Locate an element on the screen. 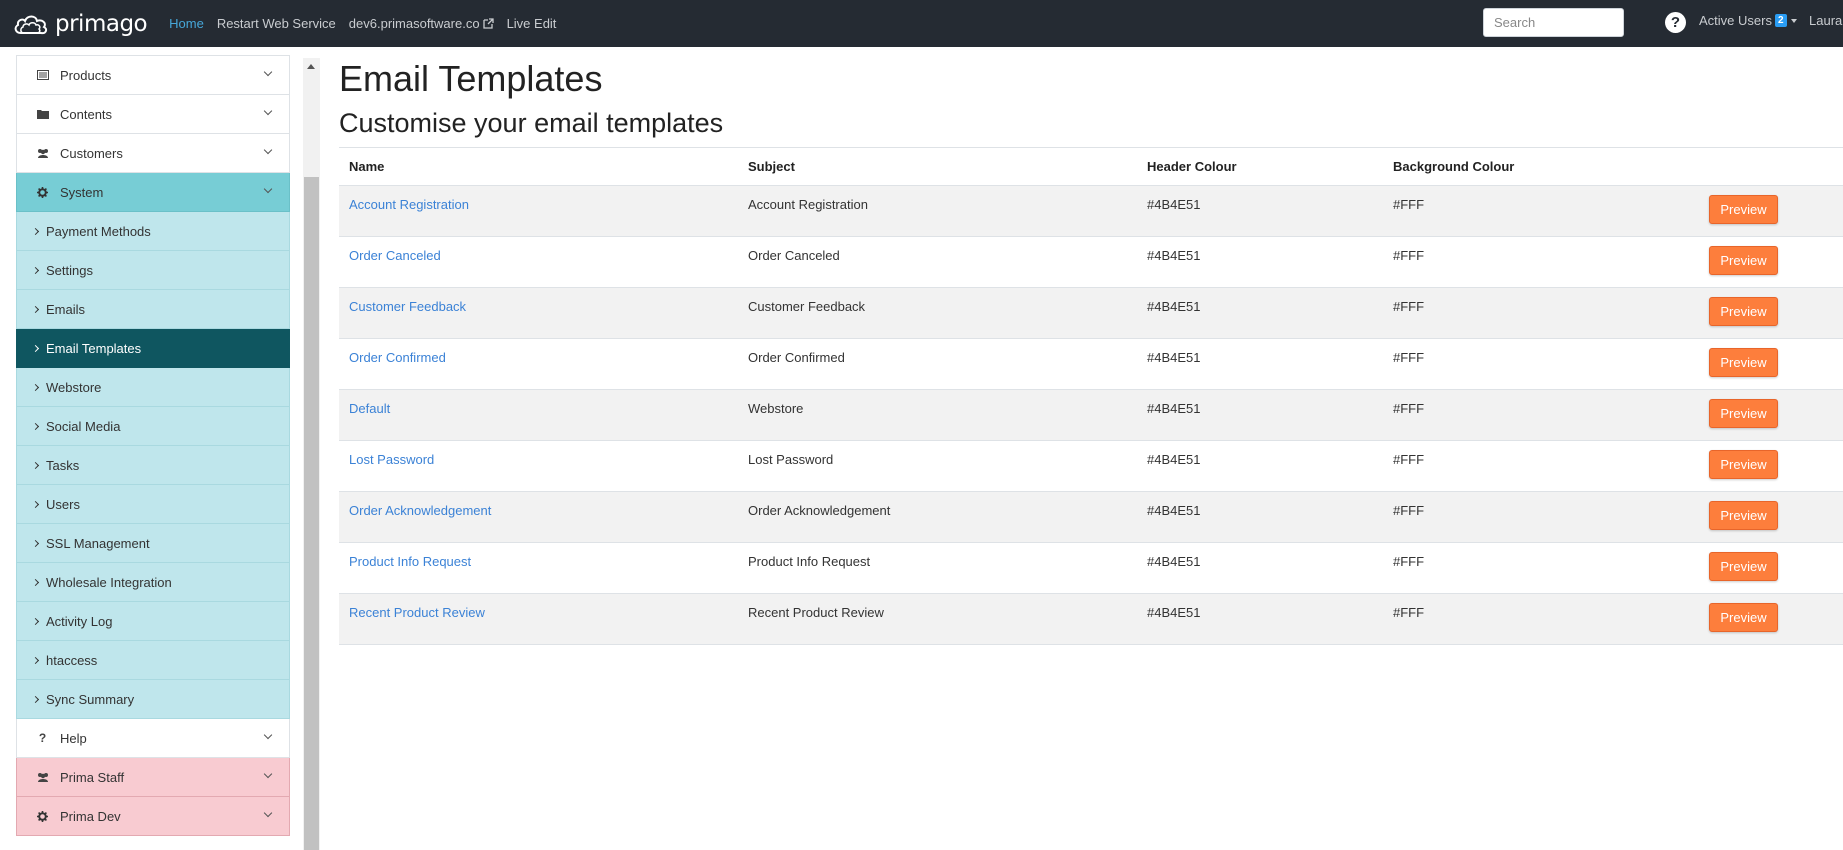  template-name-link: Account Registration is located at coordinates (538, 211).